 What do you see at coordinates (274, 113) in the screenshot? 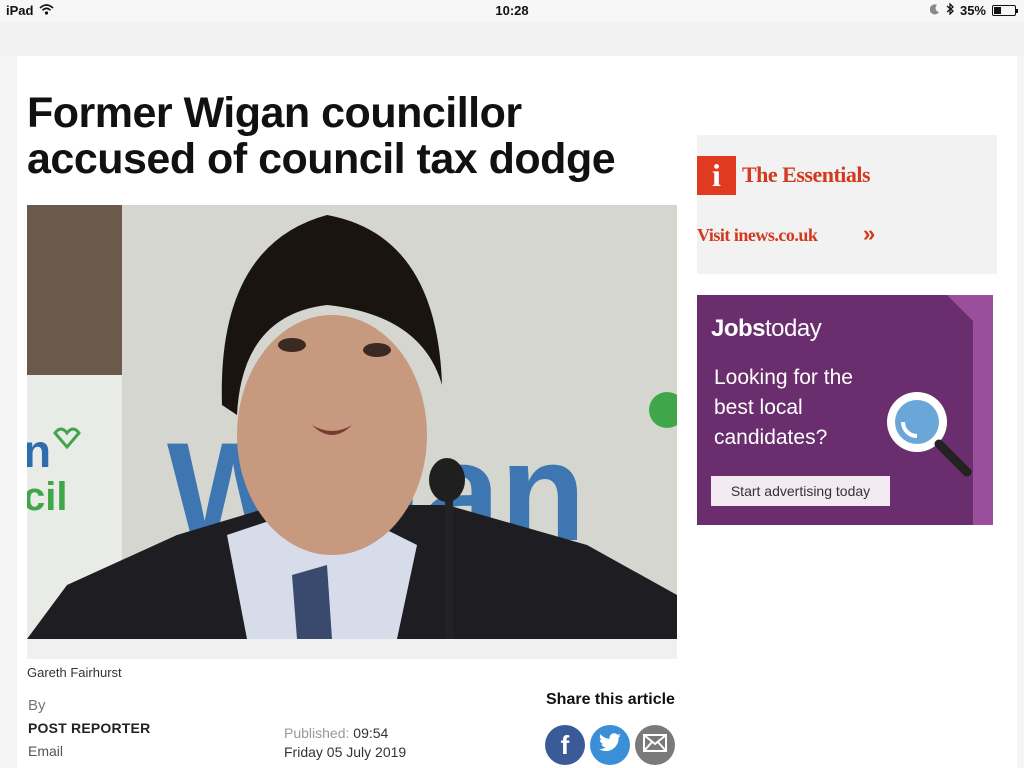
I see `headline-line-1: Former Wigan councillor` at bounding box center [274, 113].